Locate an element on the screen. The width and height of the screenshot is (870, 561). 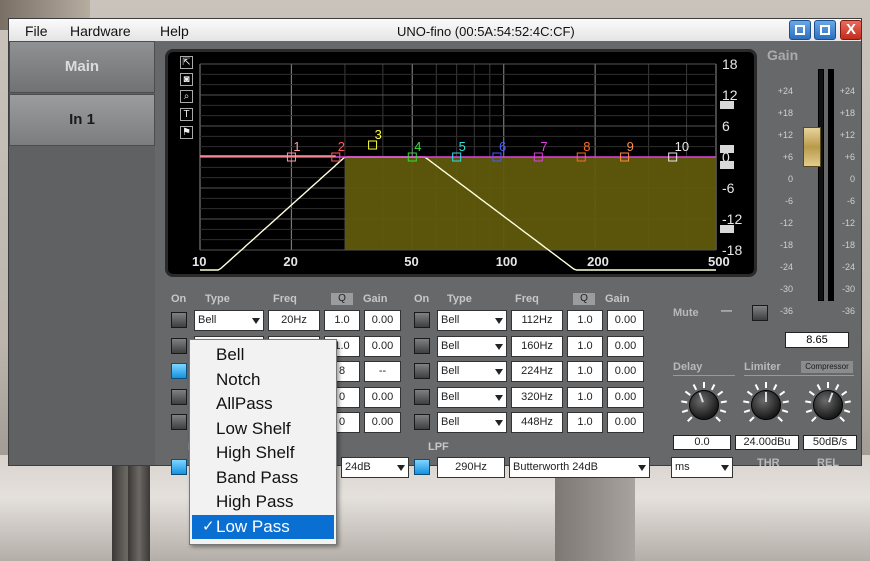
dropdown-option: High Pass is located at coordinates (263, 502).